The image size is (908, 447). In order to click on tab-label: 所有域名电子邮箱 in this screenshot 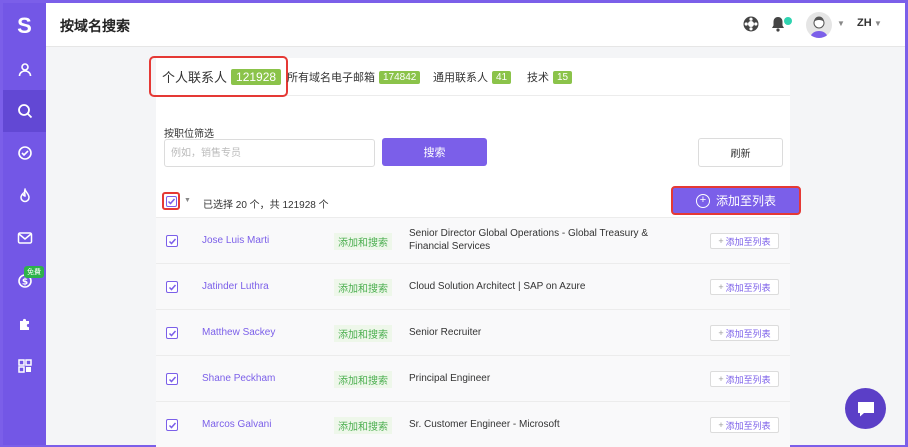, I will do `click(331, 78)`.